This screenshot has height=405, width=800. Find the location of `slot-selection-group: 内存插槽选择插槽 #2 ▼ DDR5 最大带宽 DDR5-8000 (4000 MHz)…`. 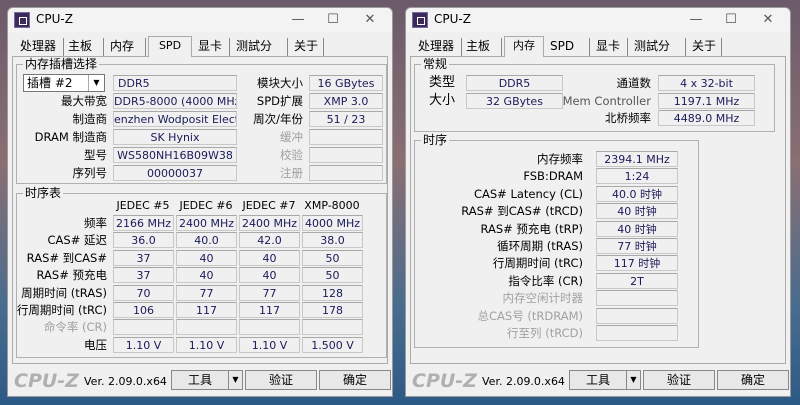

slot-selection-group: 内存插槽选择插槽 #2 ▼ DDR5 最大带宽 DDR5-8000 (4000 MHz)… is located at coordinates (201, 120).